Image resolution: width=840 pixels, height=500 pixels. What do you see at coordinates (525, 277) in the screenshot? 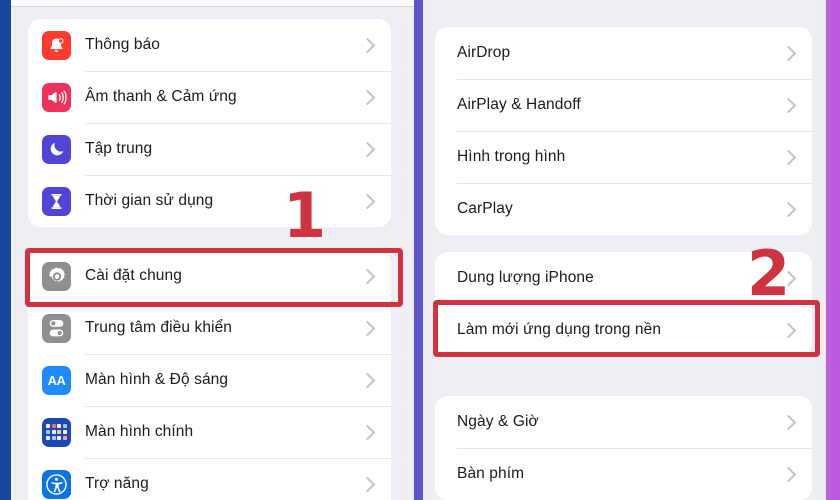
I see `row-label: Dung lượng iPhone` at bounding box center [525, 277].